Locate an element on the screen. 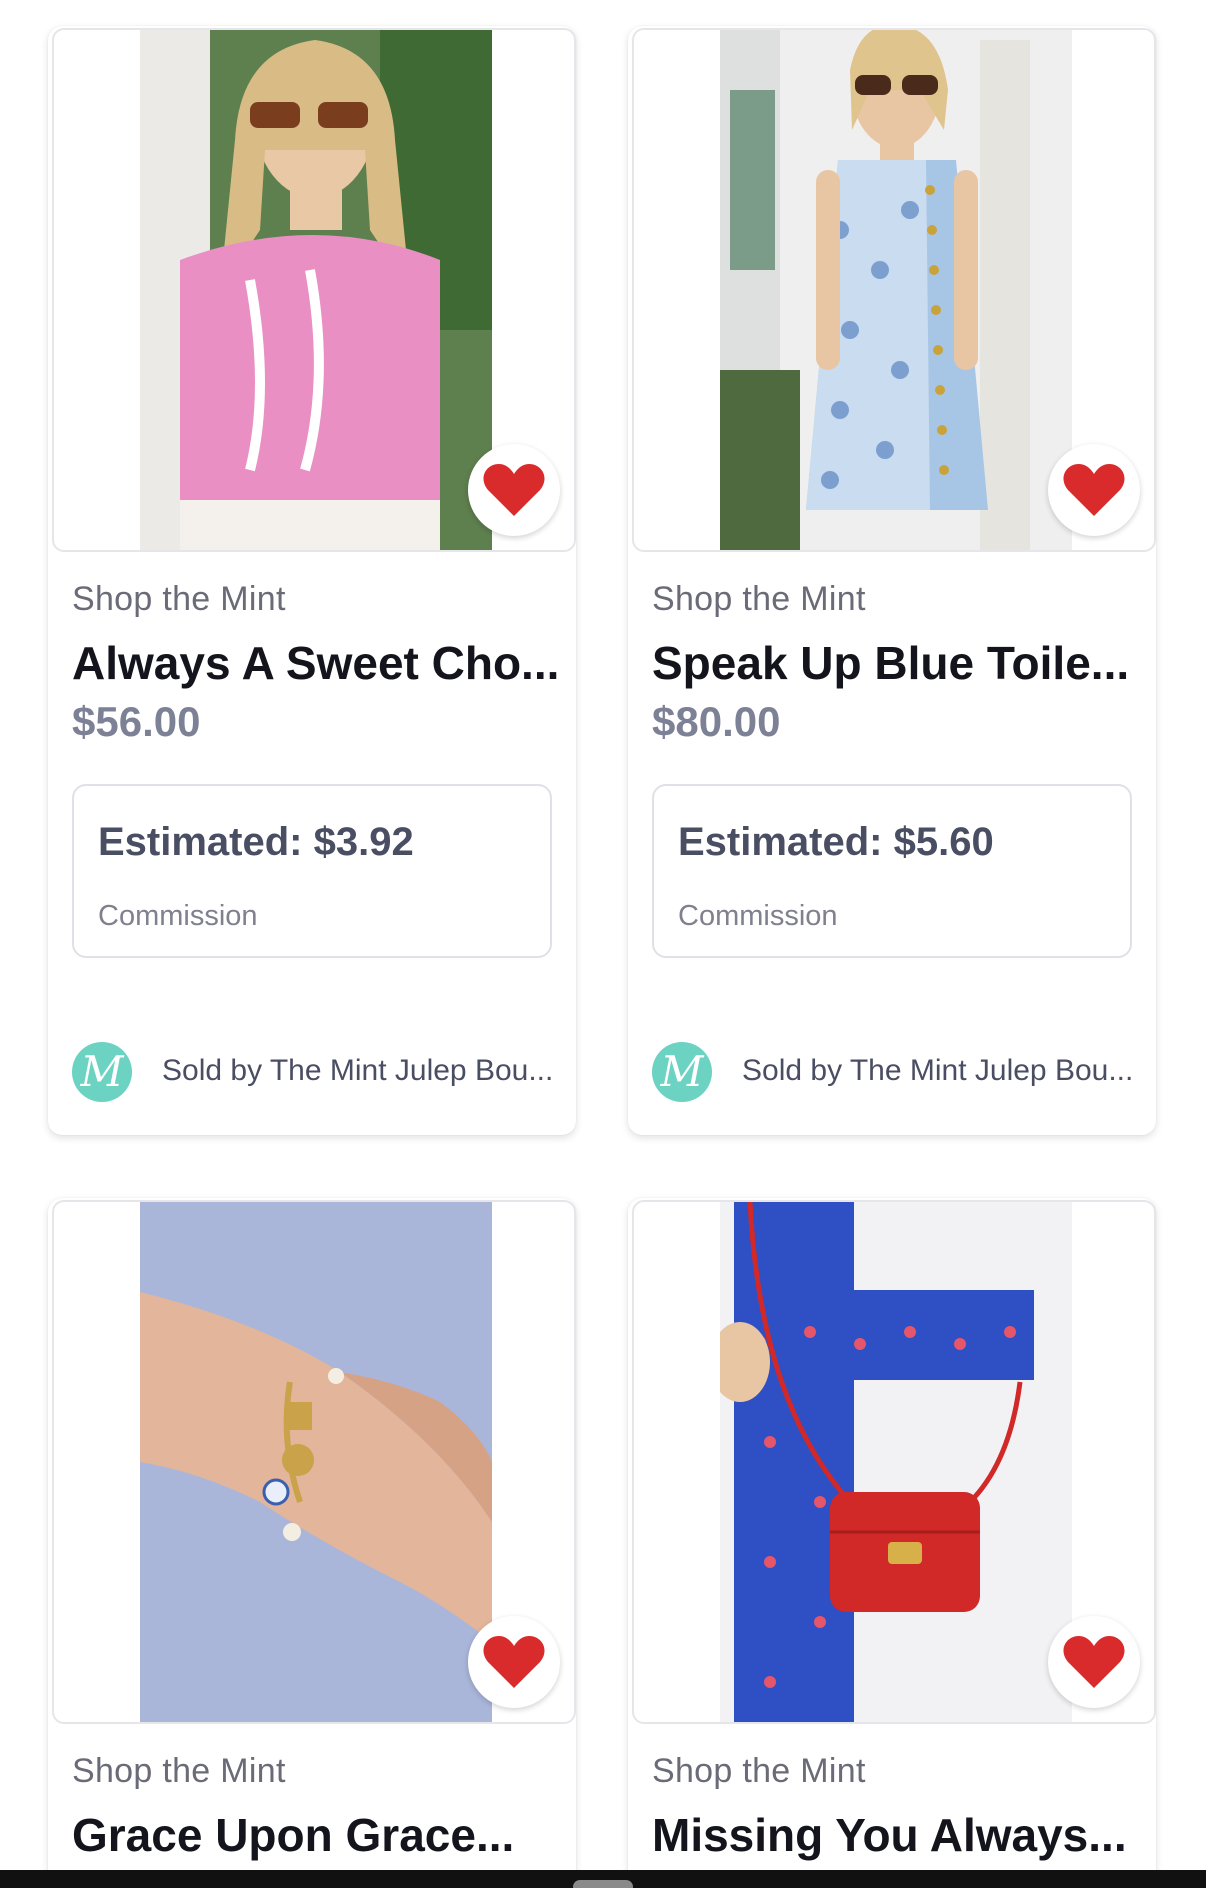  product-photo-pink-fish-sweater is located at coordinates (316, 290).